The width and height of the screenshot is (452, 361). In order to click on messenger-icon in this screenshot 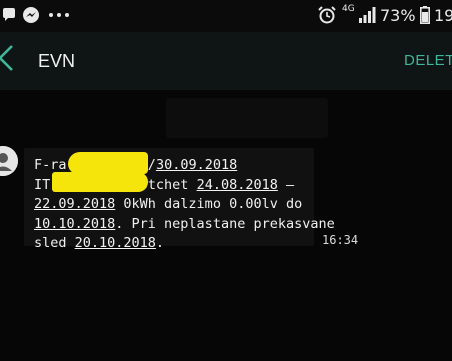, I will do `click(31, 15)`.